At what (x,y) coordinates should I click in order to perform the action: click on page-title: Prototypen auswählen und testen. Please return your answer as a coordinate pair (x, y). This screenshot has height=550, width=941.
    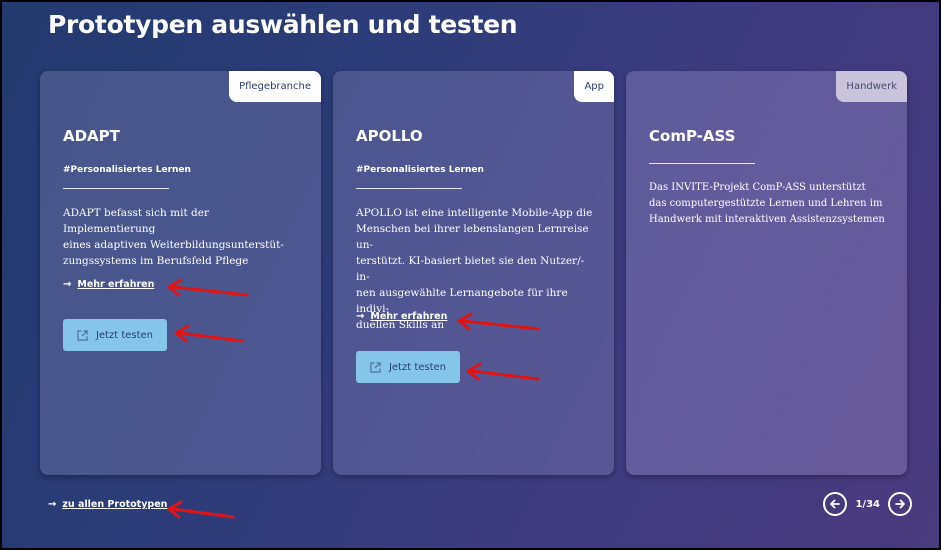
    Looking at the image, I should click on (283, 24).